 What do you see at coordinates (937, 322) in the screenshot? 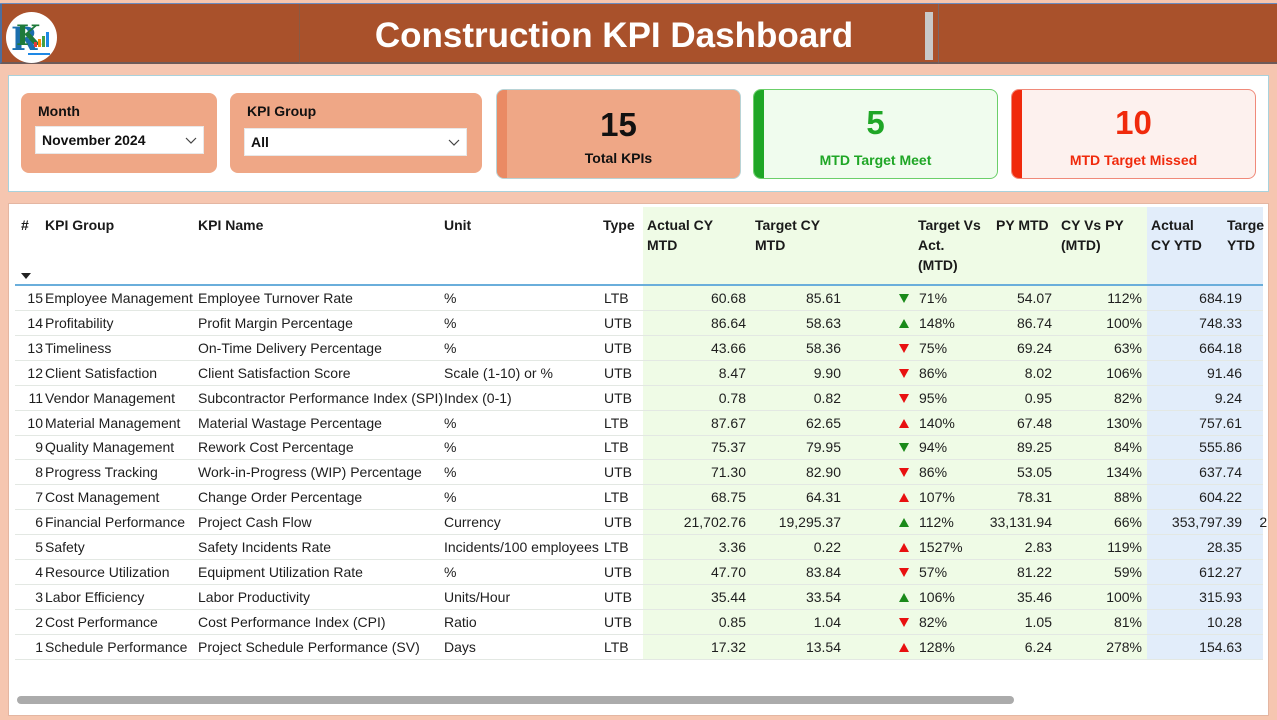
I see `cell-target-vs-actual: 148%` at bounding box center [937, 322].